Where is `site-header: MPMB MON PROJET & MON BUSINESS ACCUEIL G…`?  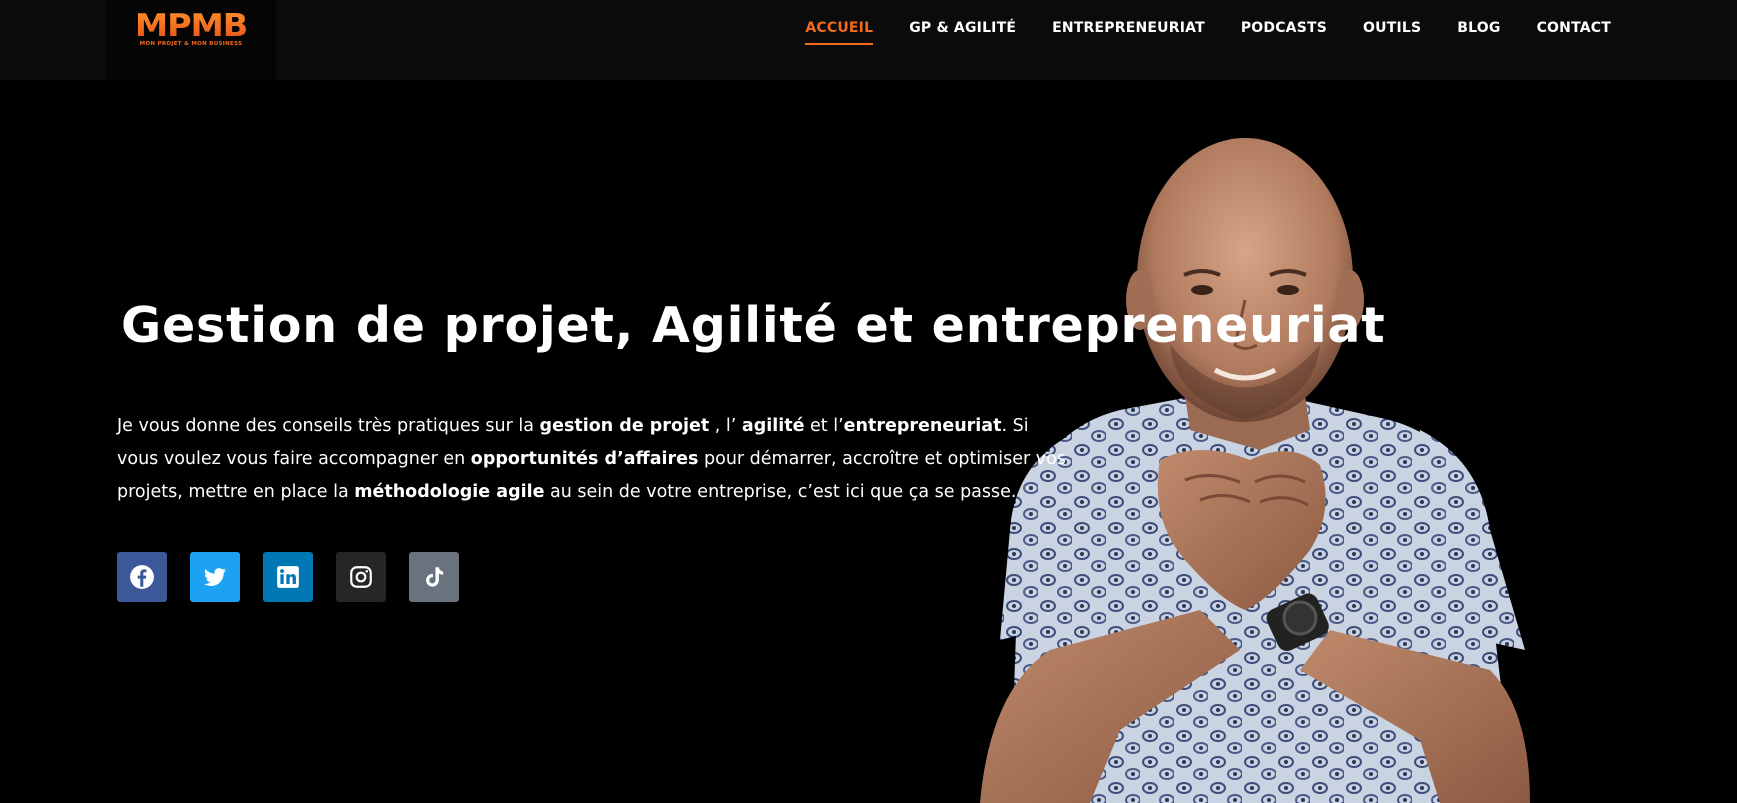
site-header: MPMB MON PROJET & MON BUSINESS ACCUEIL G… is located at coordinates (868, 40).